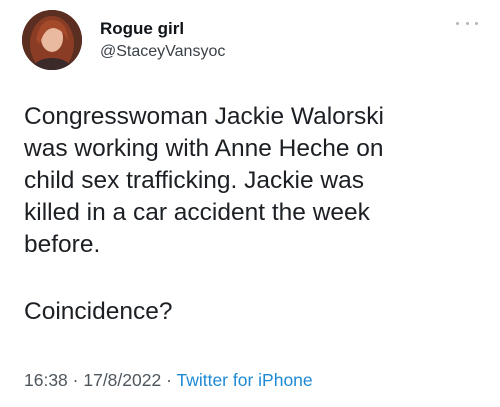 This screenshot has height=407, width=500. What do you see at coordinates (197, 212) in the screenshot?
I see `tweet-text-line: killed in a car accident the week` at bounding box center [197, 212].